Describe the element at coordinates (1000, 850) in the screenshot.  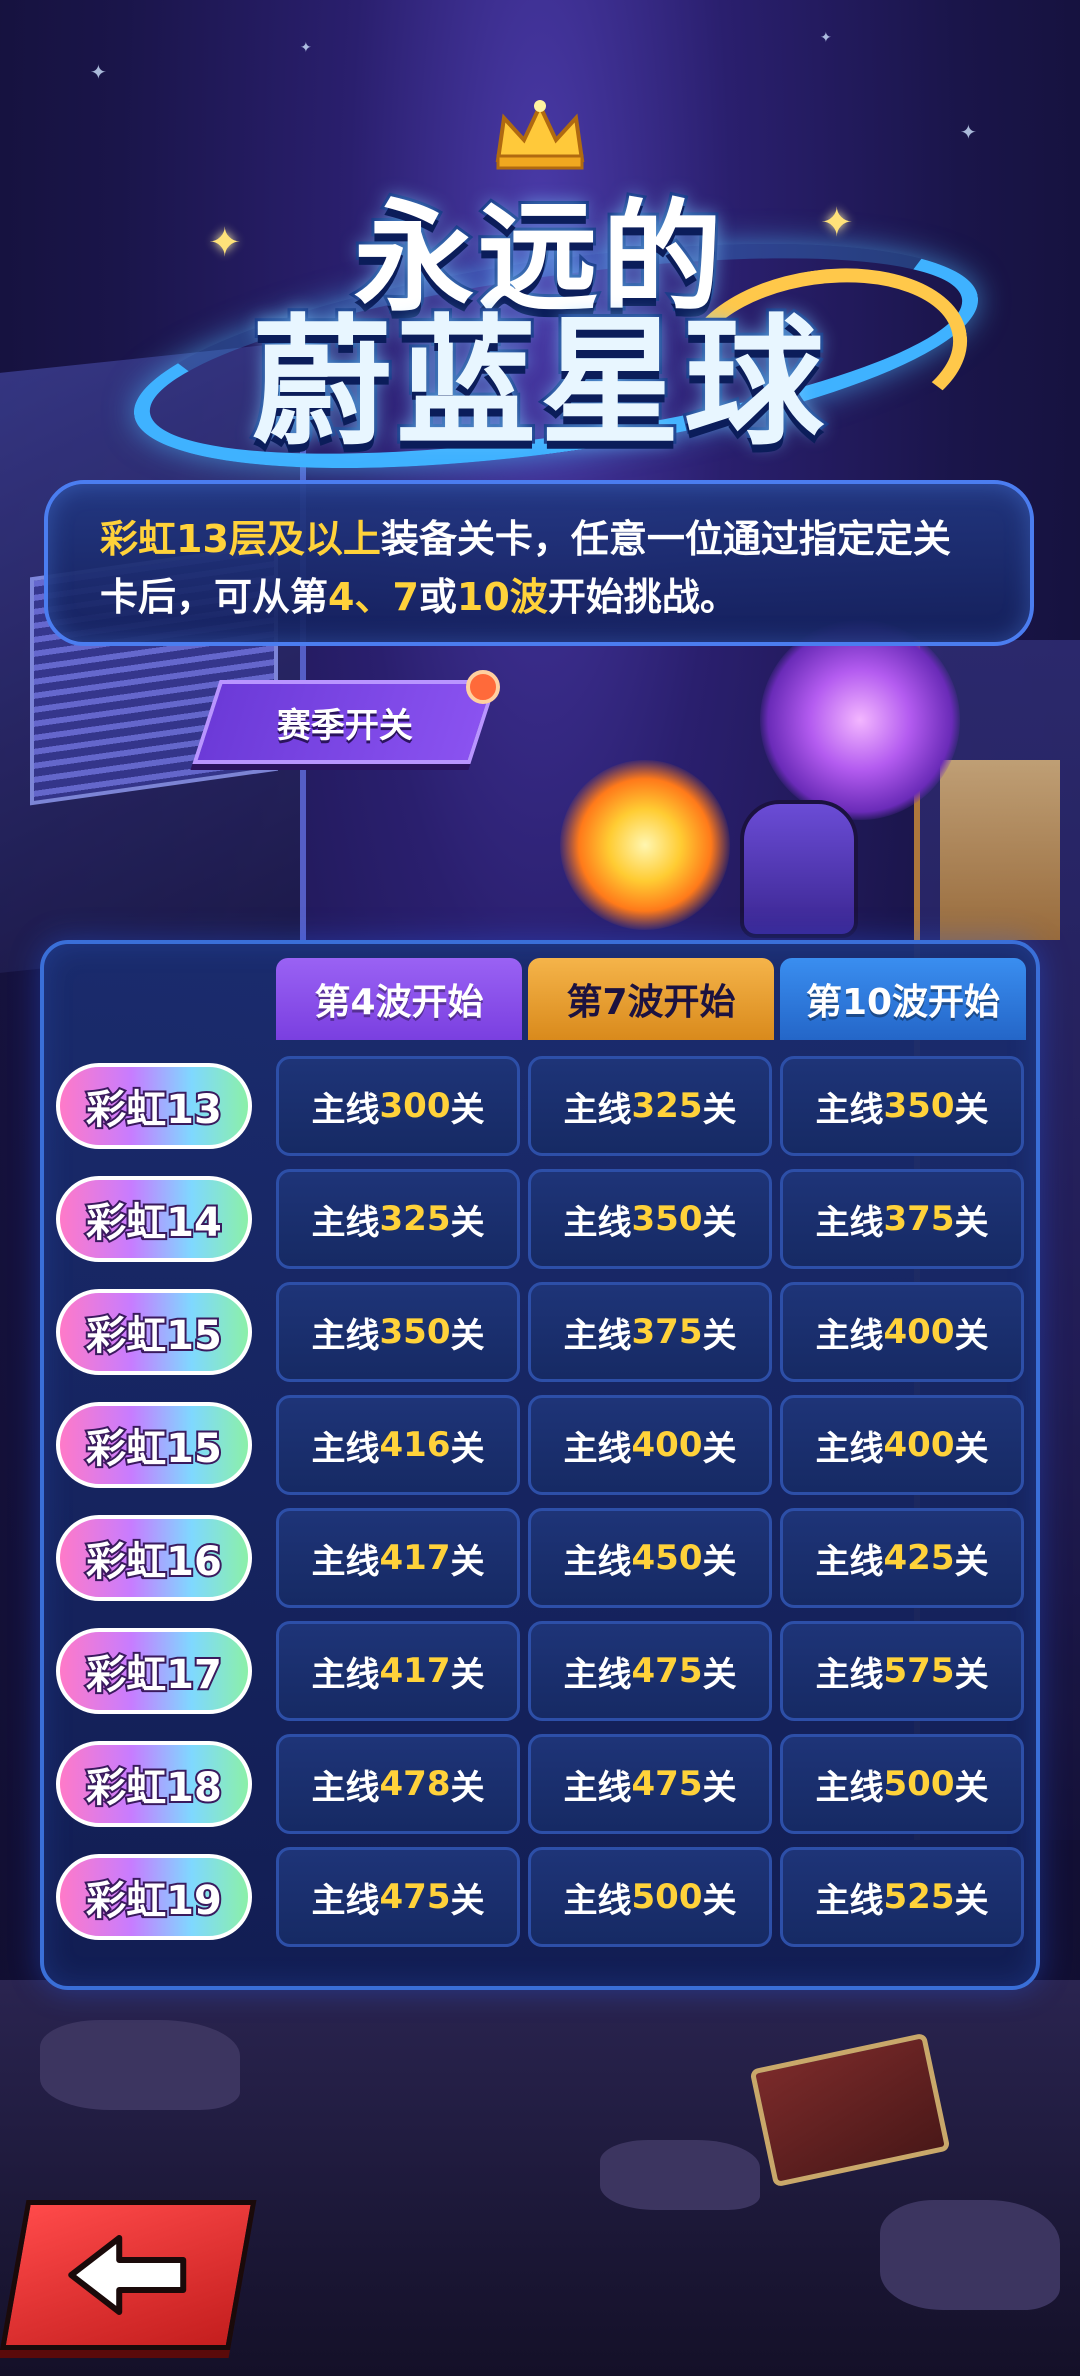
I see `background-window` at that location.